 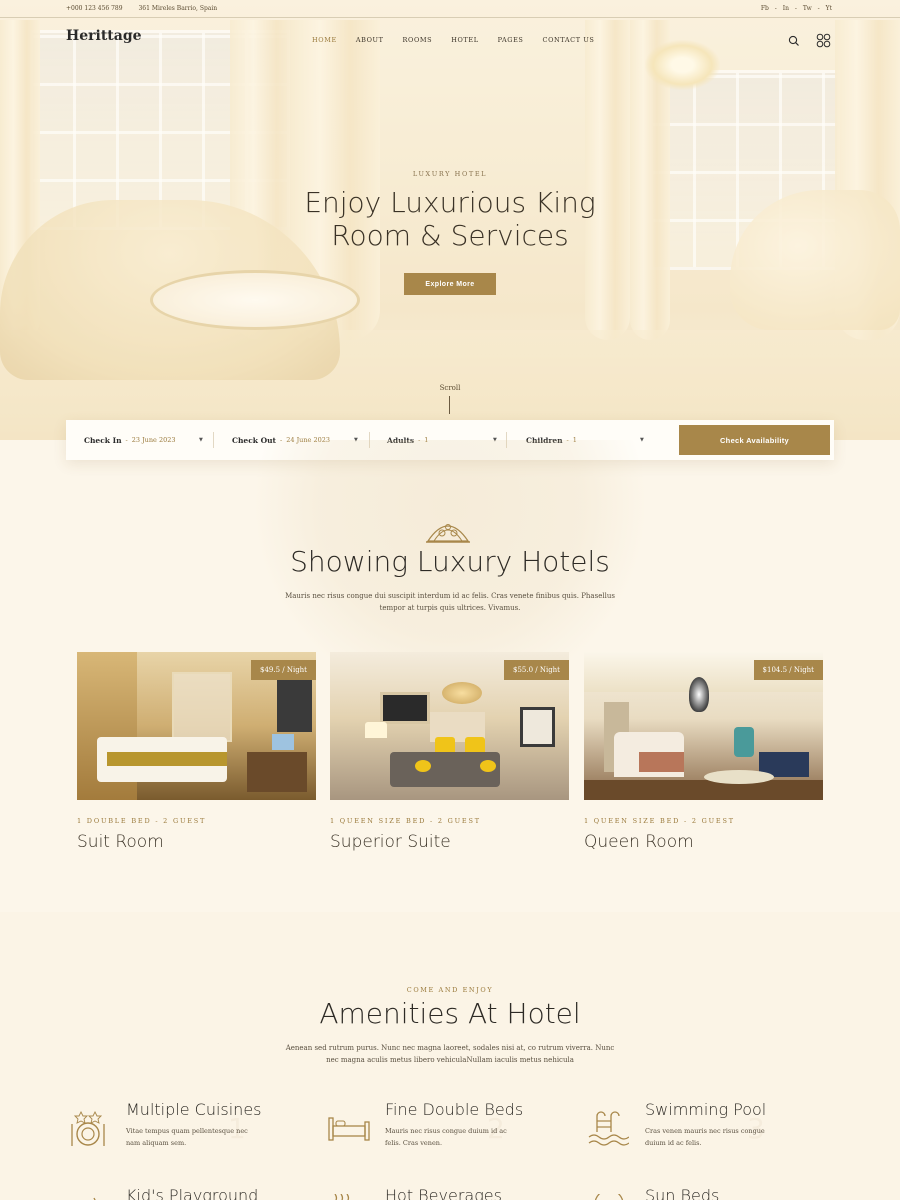 What do you see at coordinates (370, 40) in the screenshot?
I see `nav-about: ABOUT` at bounding box center [370, 40].